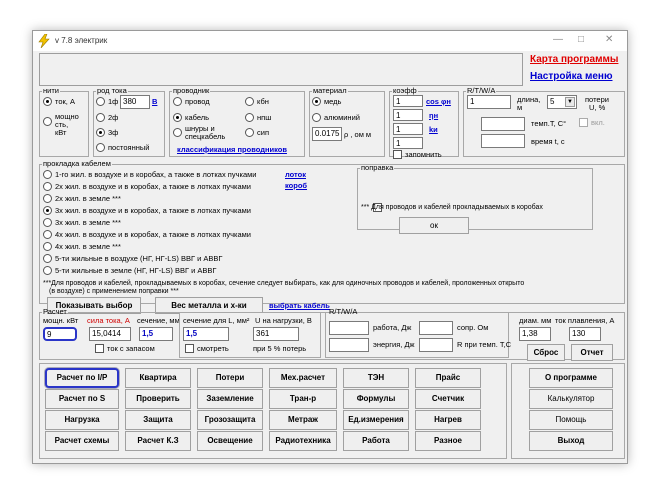  Describe the element at coordinates (82, 441) in the screenshot. I see `calc-scheme-button: Расчет схемы` at that location.